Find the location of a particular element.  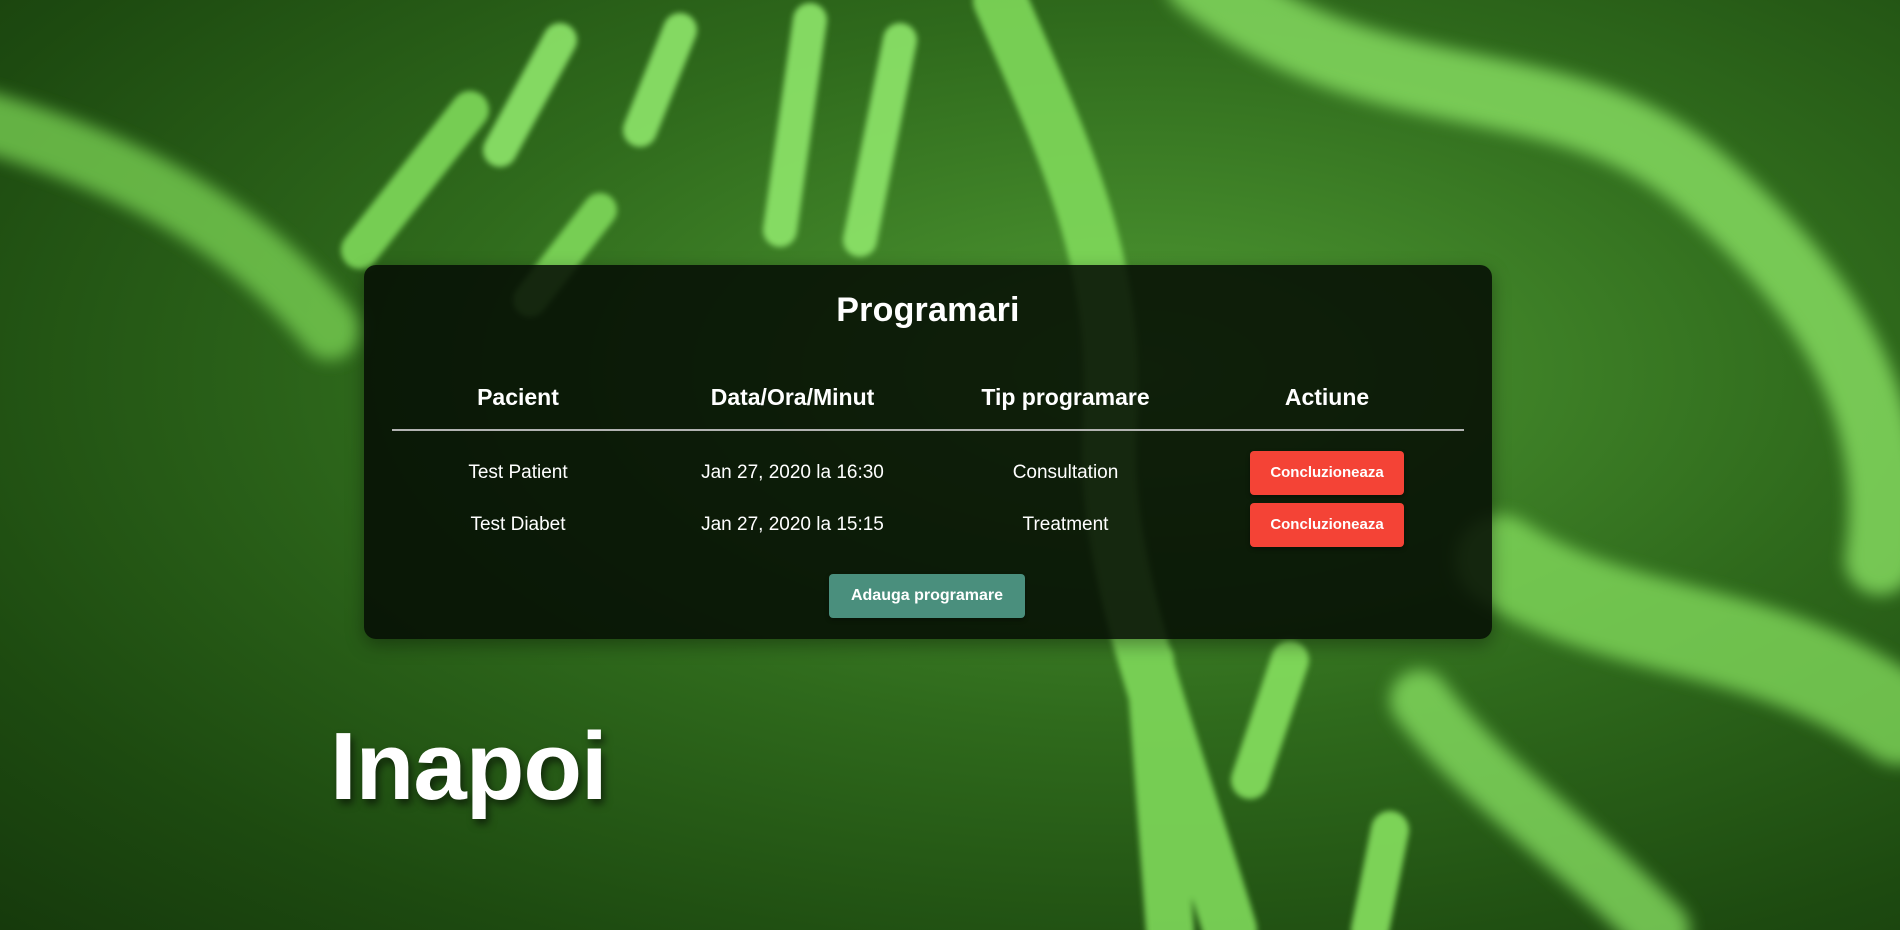

column-header-datetime: Data/Ora/Minut is located at coordinates (792, 404).